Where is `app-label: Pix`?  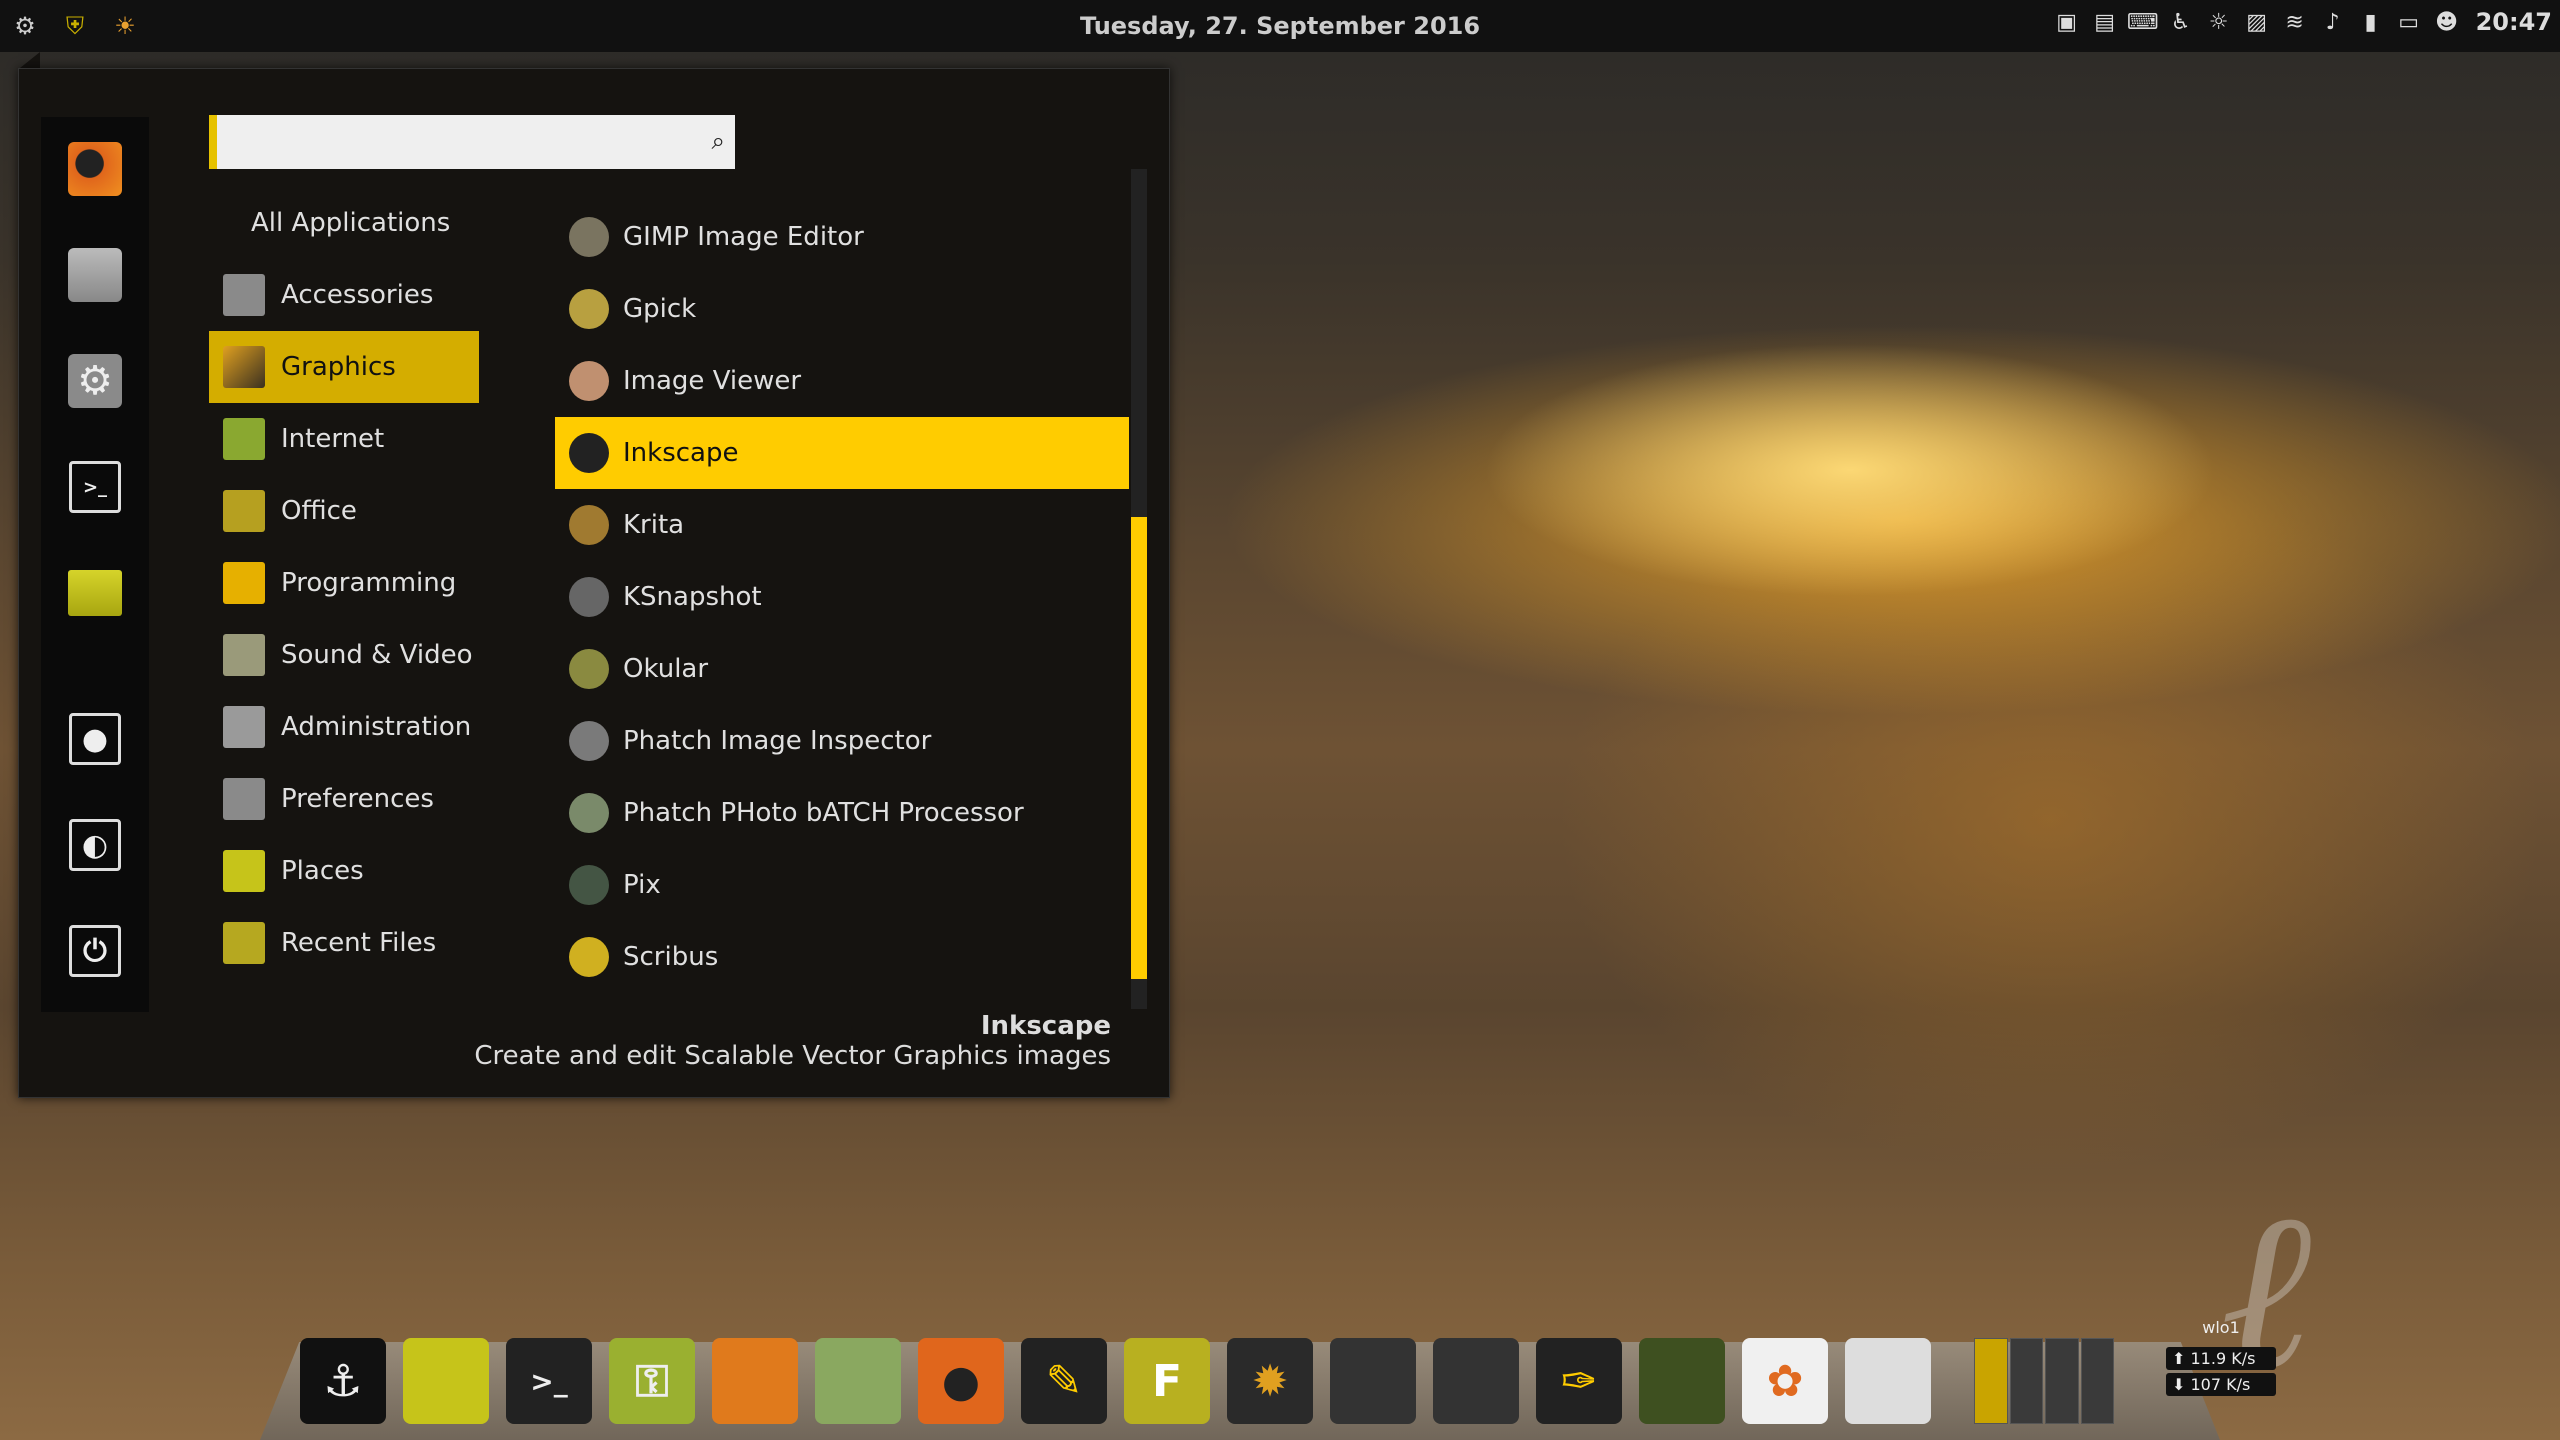 app-label: Pix is located at coordinates (642, 885).